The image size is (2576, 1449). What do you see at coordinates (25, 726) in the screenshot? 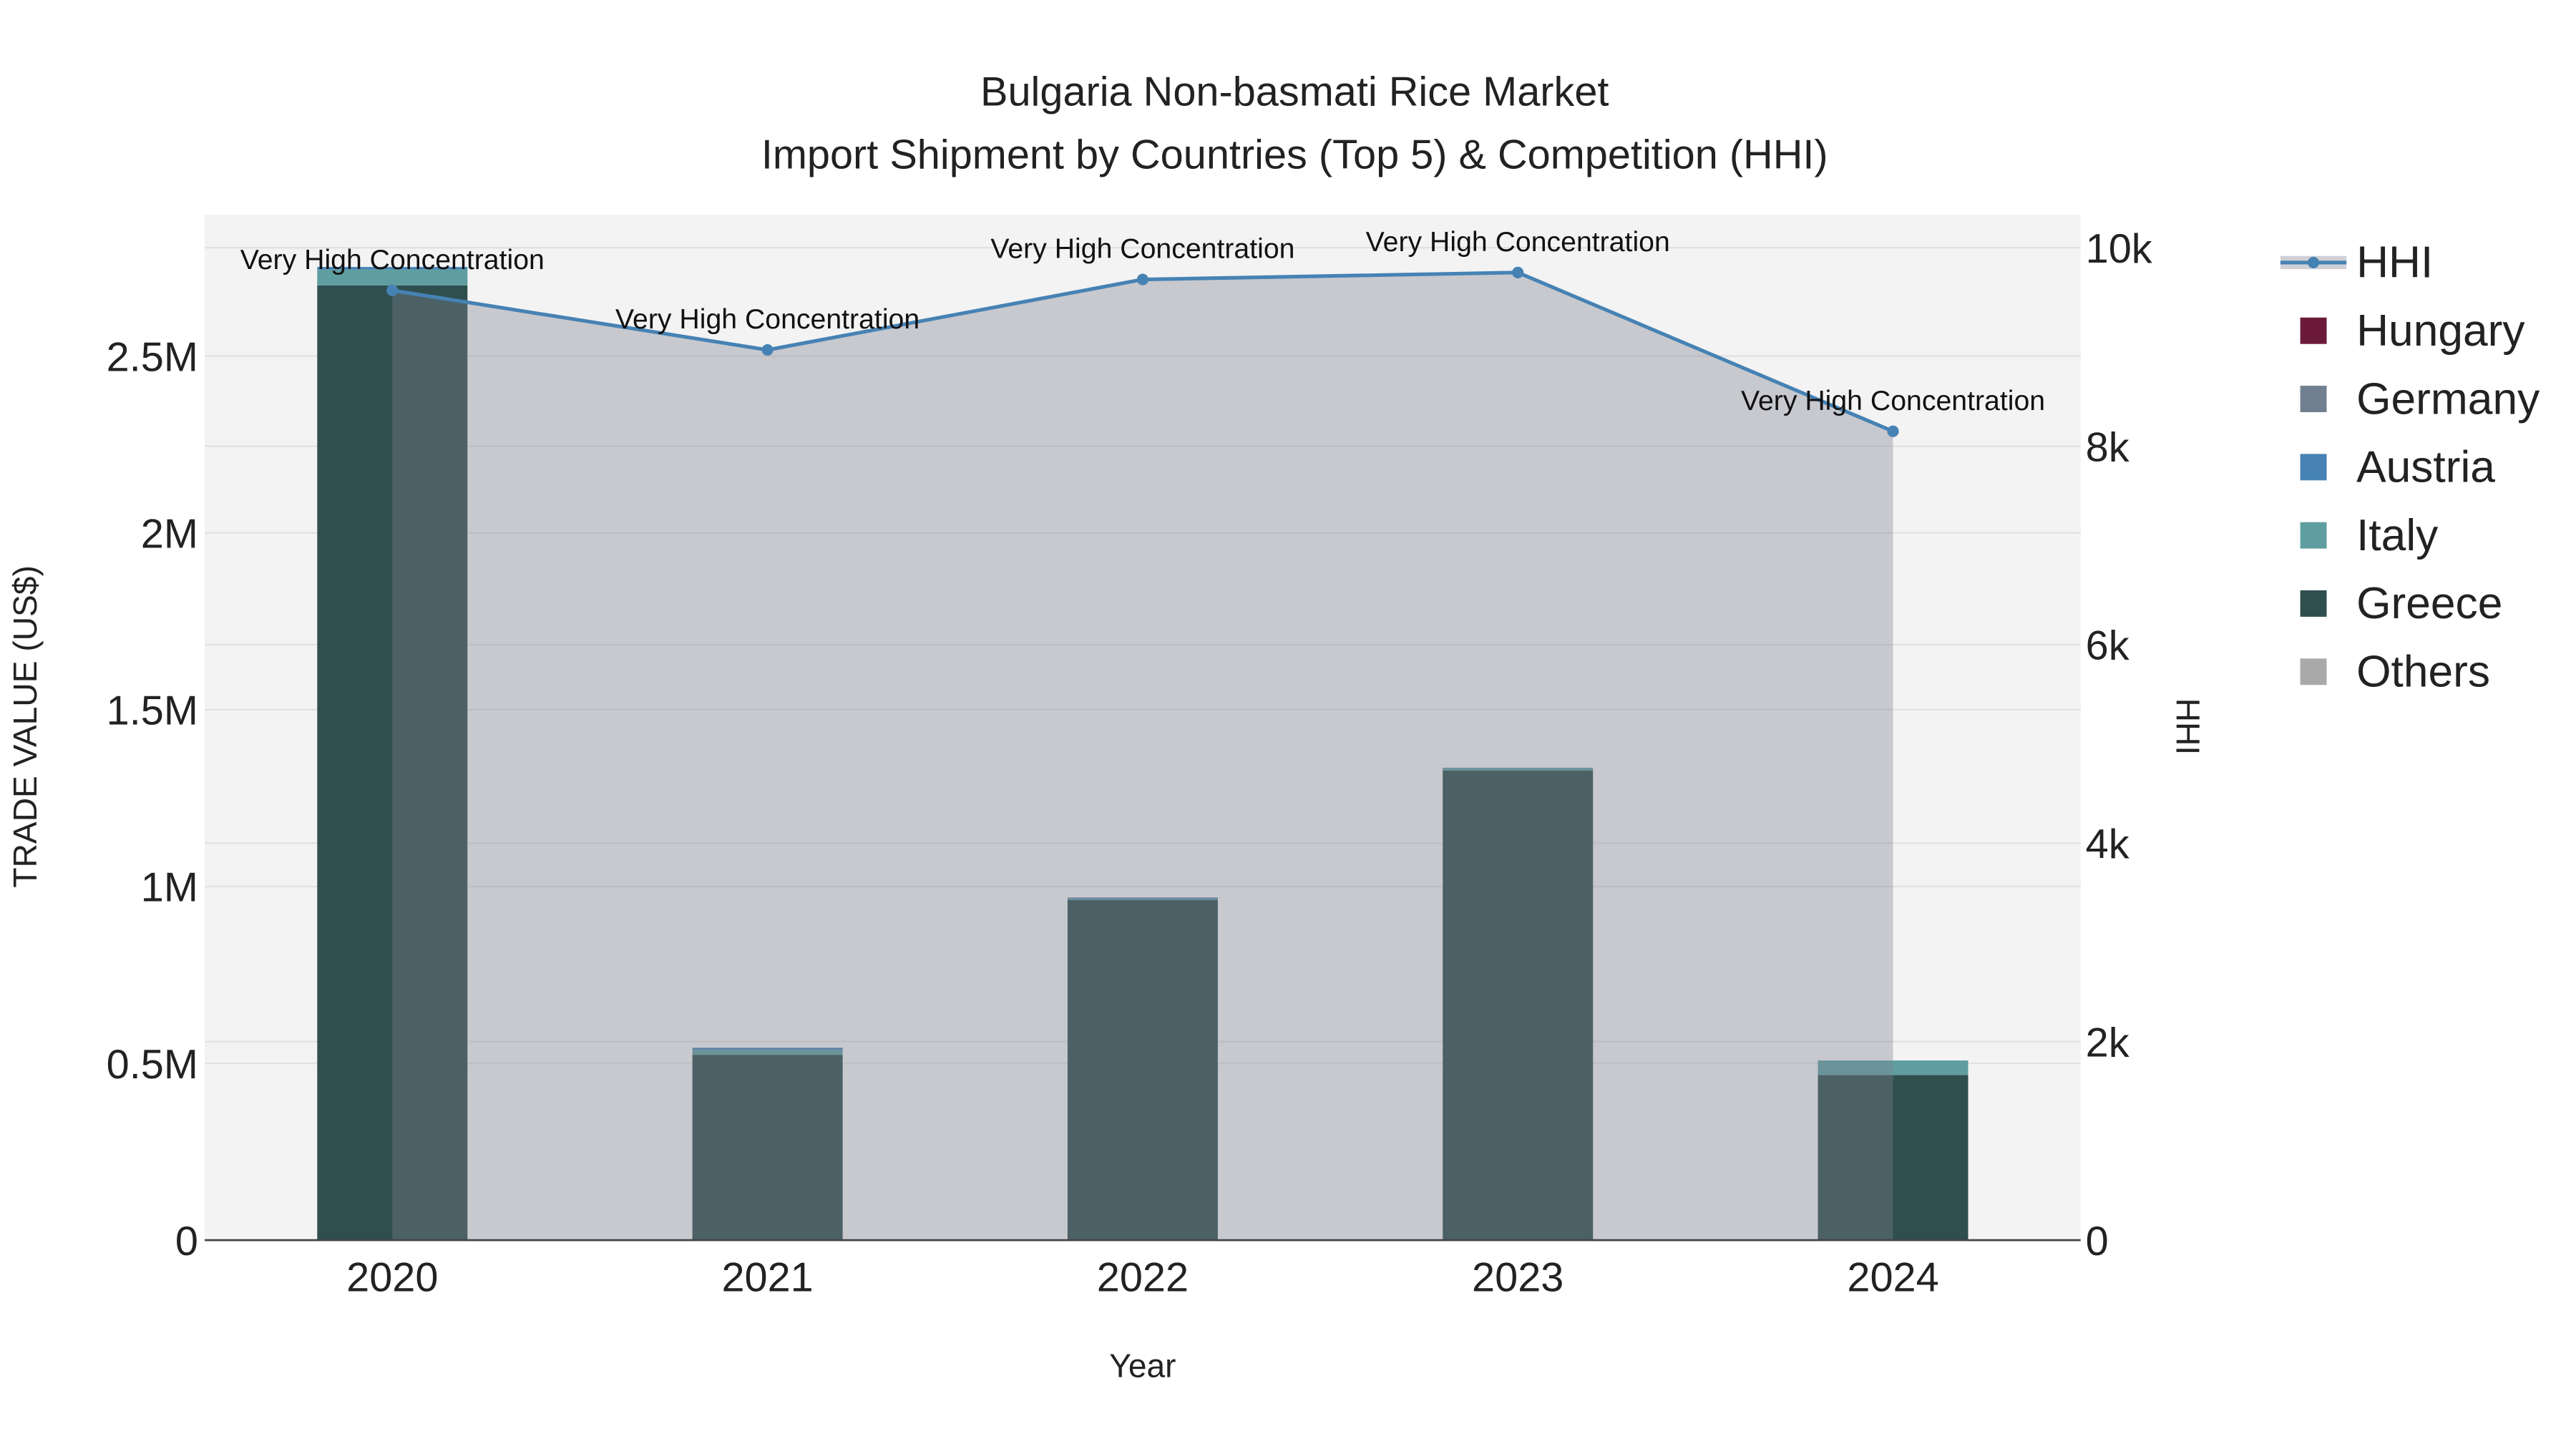
I see `y-axis-label: TRADE VALUE (US$)` at bounding box center [25, 726].